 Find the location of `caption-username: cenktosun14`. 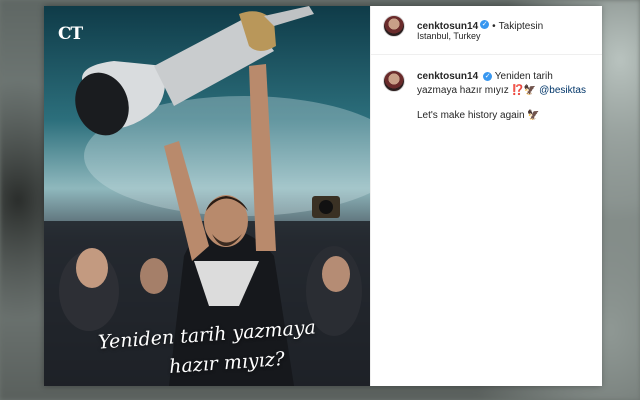

caption-username: cenktosun14 is located at coordinates (447, 76).